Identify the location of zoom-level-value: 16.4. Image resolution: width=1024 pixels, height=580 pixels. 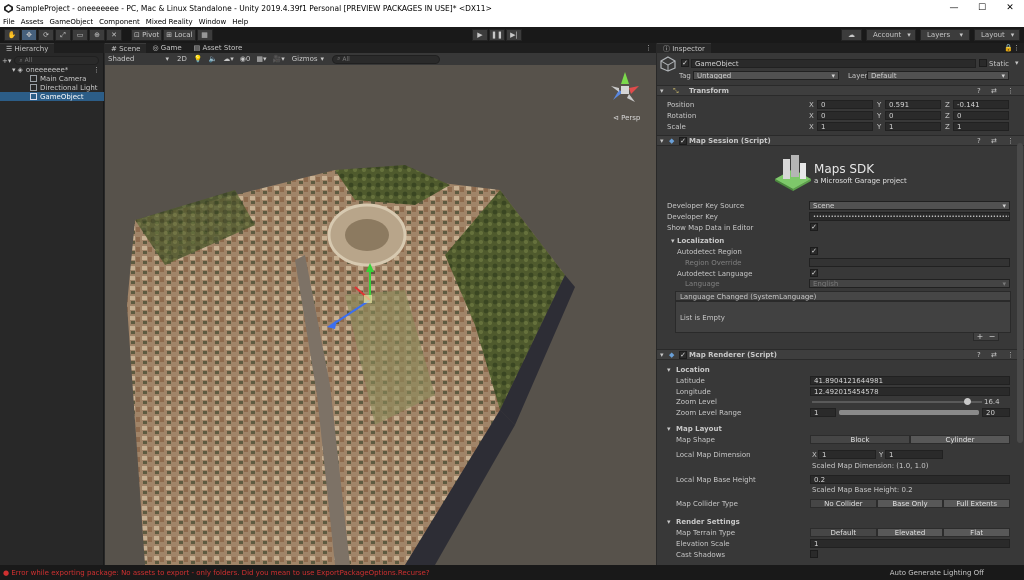
(992, 402).